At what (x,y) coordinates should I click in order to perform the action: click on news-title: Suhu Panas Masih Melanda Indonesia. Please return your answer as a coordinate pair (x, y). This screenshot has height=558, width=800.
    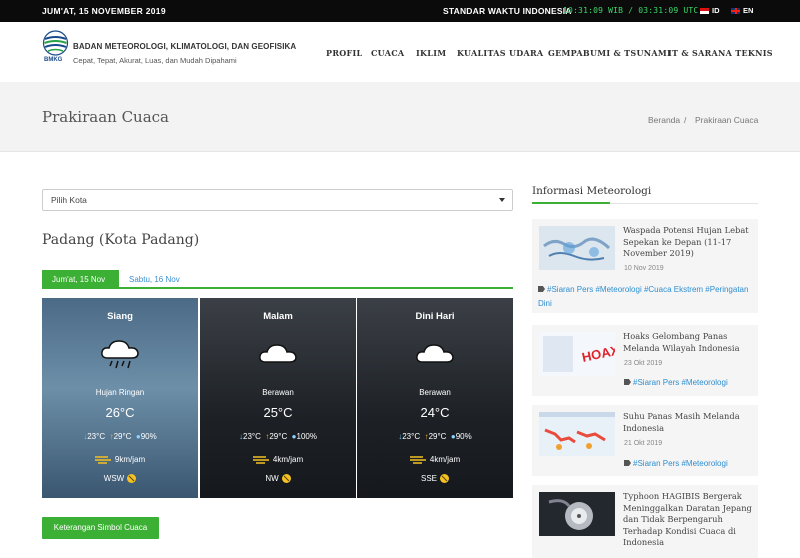
    Looking at the image, I should click on (681, 422).